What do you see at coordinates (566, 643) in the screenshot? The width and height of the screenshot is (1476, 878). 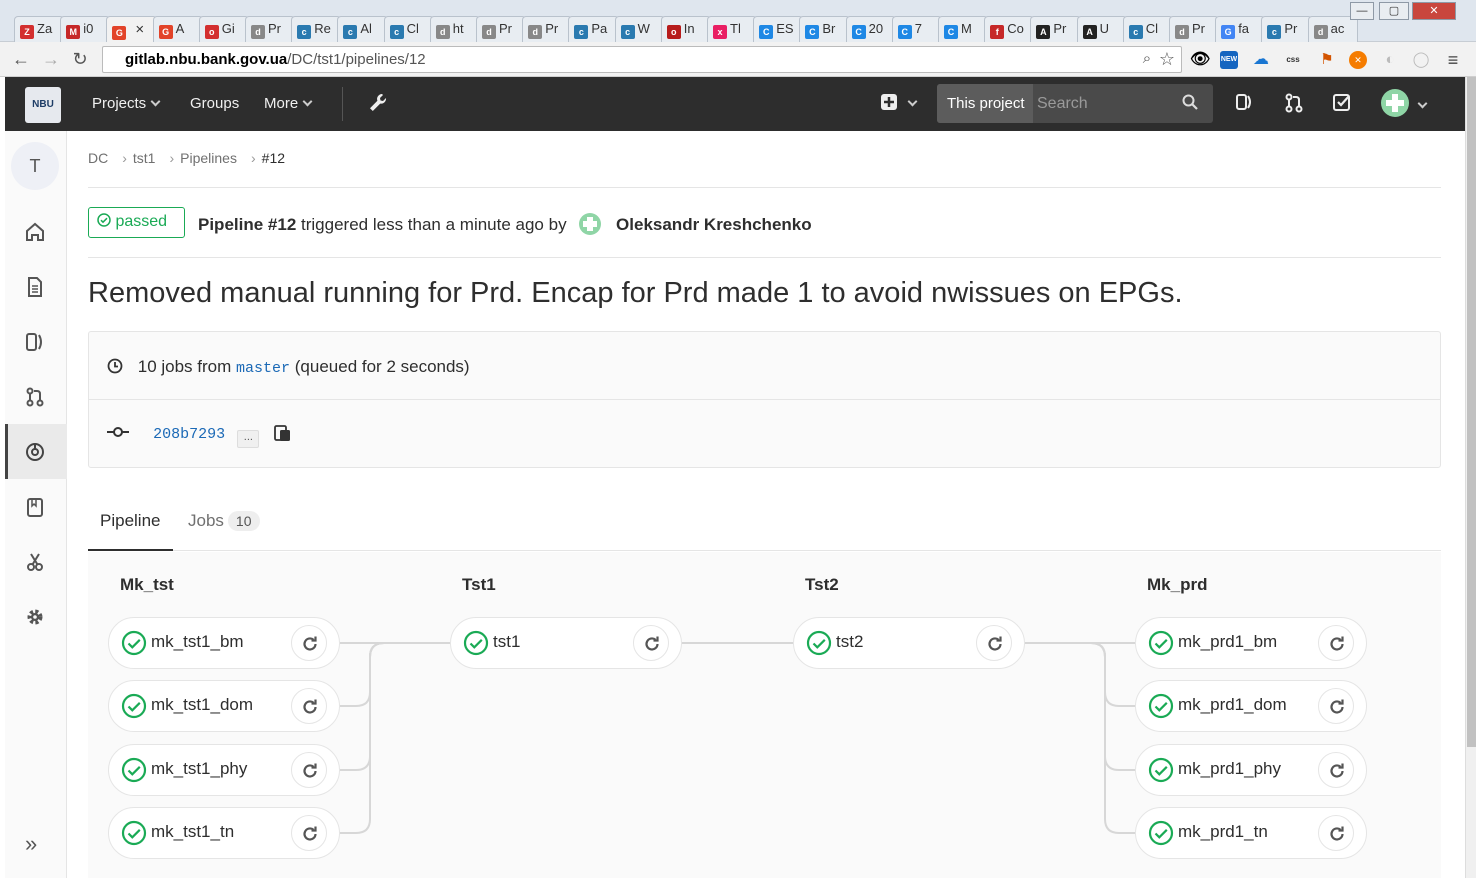 I see `pipeline-job: tst1` at bounding box center [566, 643].